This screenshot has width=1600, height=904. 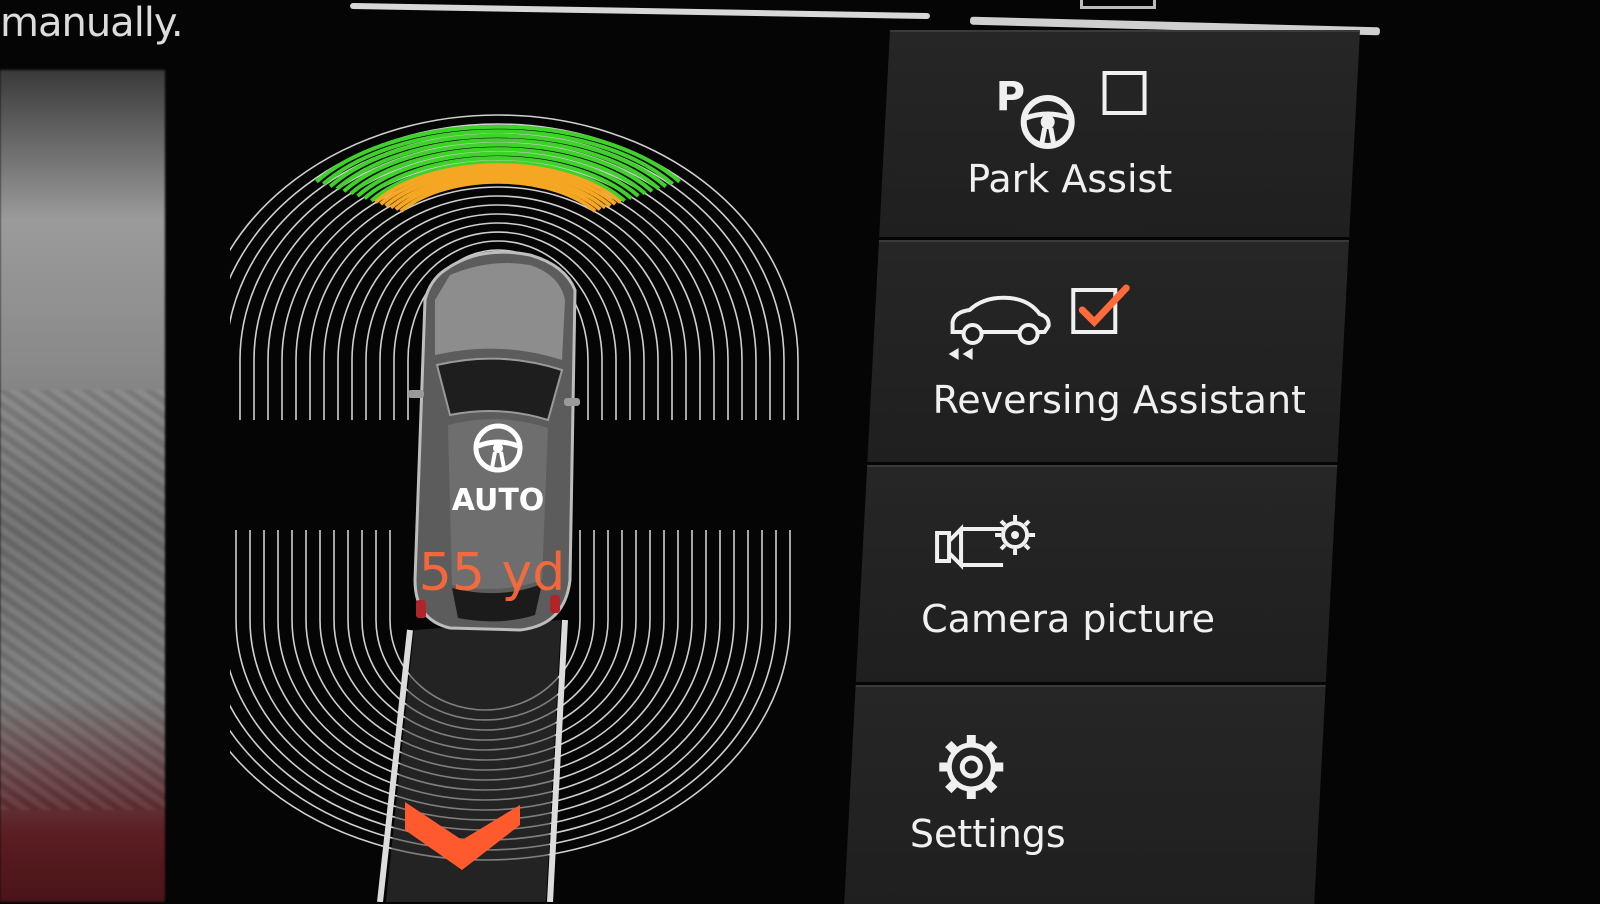 I want to click on menu-item-label: Park Assist, so click(x=1070, y=179).